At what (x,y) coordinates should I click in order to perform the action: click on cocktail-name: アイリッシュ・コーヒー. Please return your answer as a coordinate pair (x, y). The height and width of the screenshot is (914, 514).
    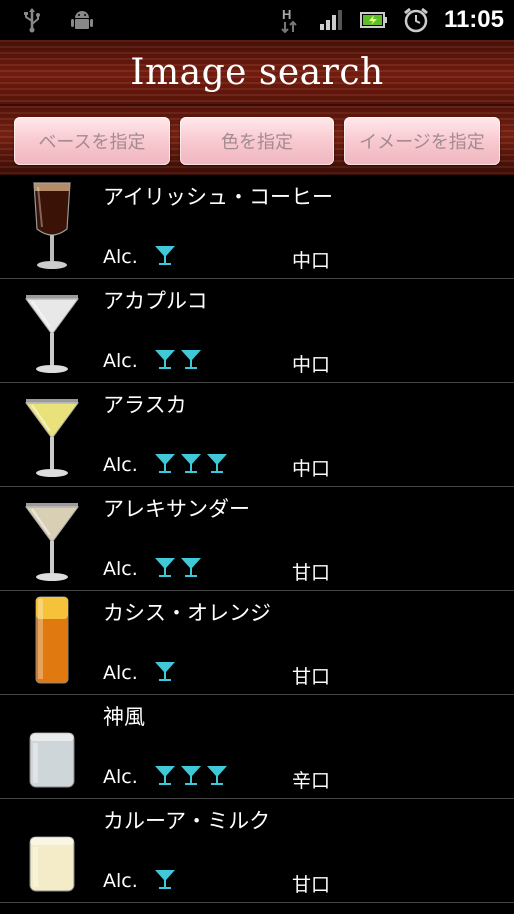
    Looking at the image, I should click on (218, 197).